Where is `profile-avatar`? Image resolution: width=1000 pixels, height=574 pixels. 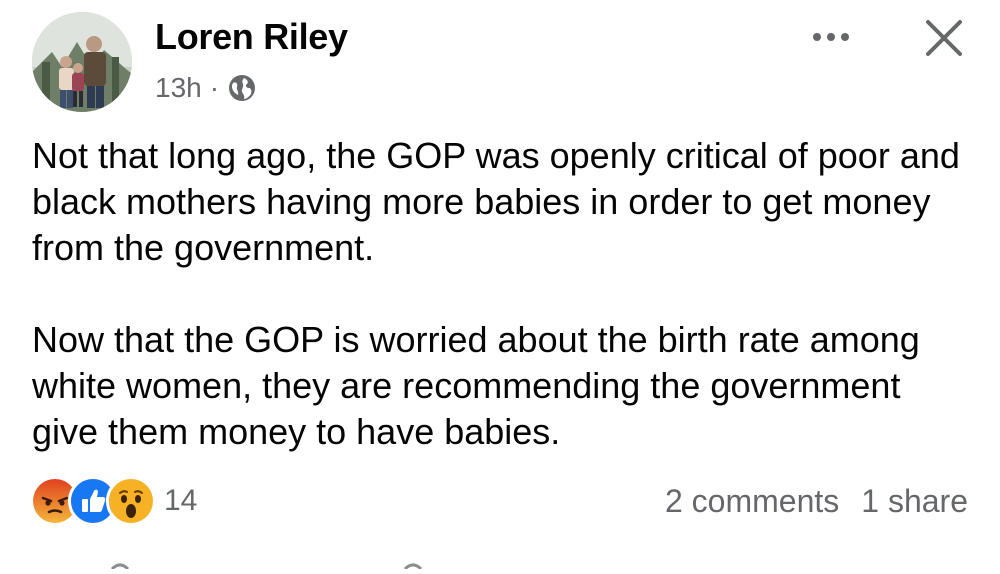 profile-avatar is located at coordinates (82, 62).